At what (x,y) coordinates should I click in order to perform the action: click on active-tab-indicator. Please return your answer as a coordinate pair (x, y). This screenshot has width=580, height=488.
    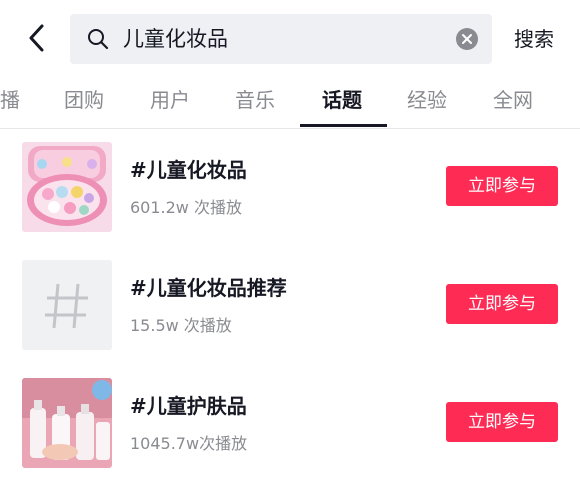
    Looking at the image, I should click on (343, 125).